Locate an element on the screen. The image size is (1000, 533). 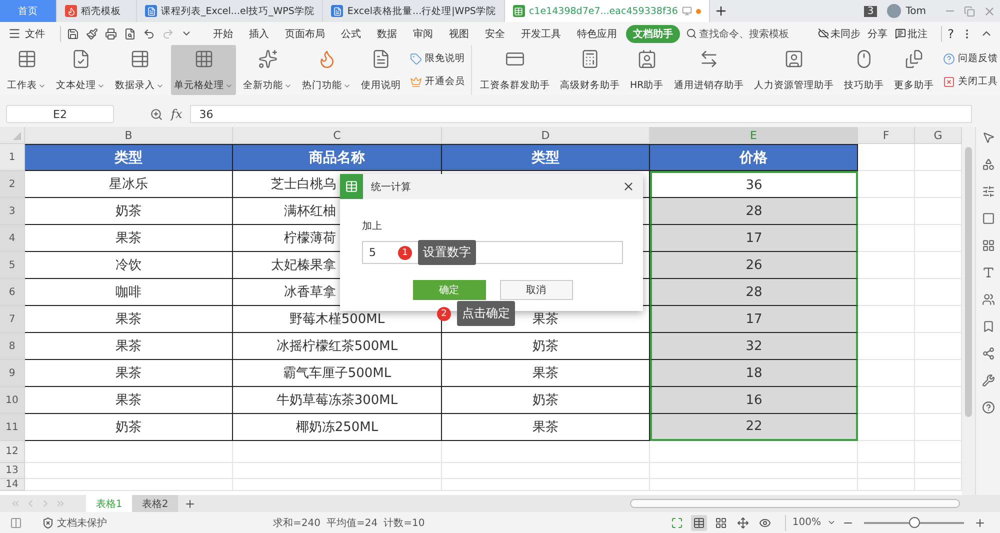
menu-tab: 数据 is located at coordinates (387, 33).